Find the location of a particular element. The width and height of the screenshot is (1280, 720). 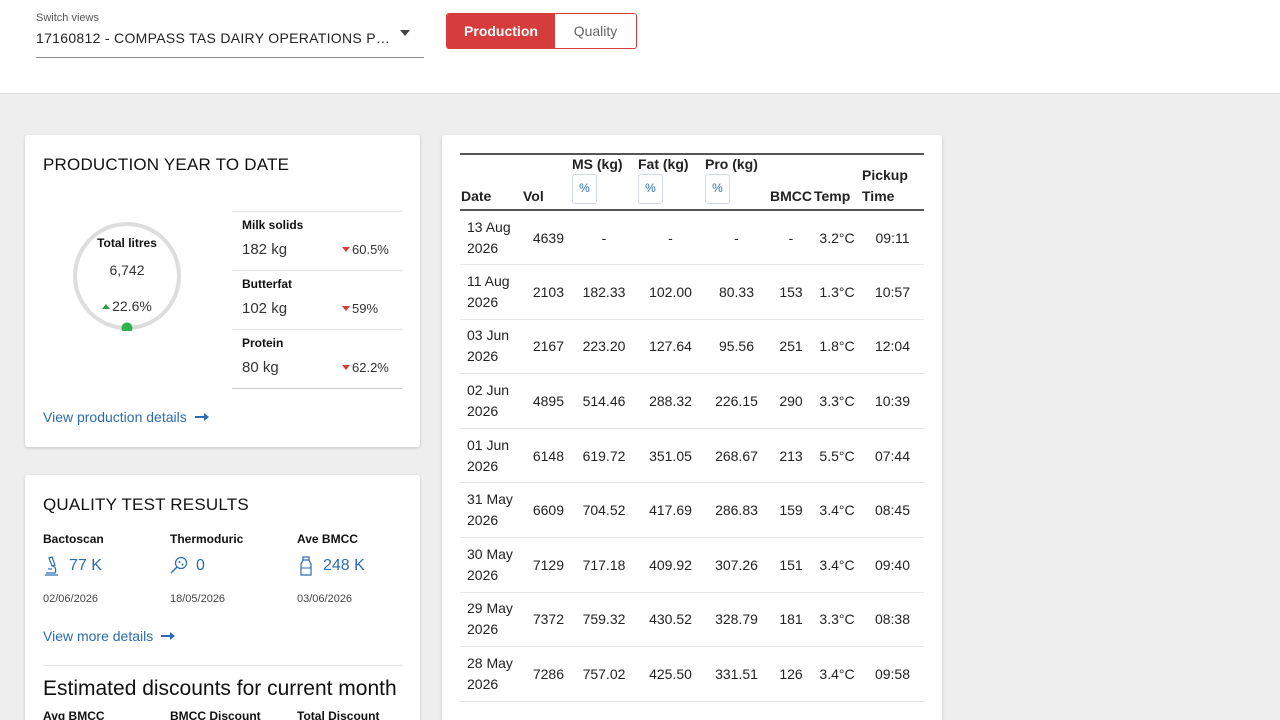

stat-milk-solids: Milk solids 182 kg 60.5% is located at coordinates (317, 241).